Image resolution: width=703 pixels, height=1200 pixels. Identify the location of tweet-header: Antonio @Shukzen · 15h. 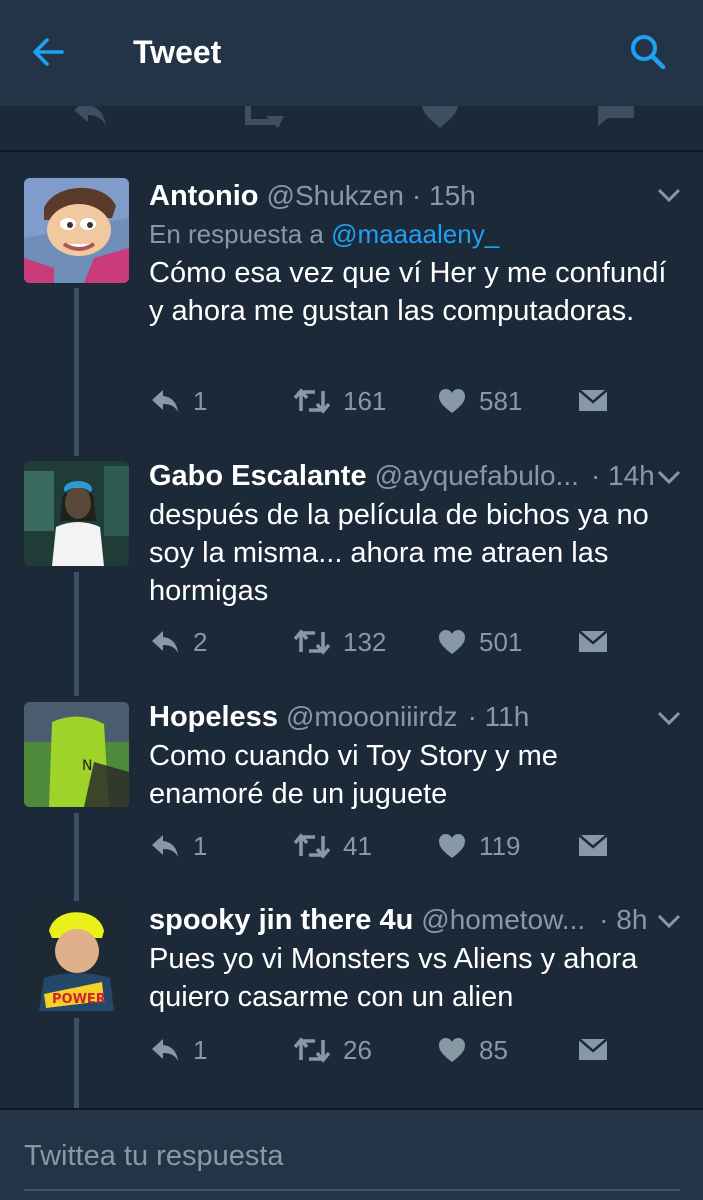
(312, 196).